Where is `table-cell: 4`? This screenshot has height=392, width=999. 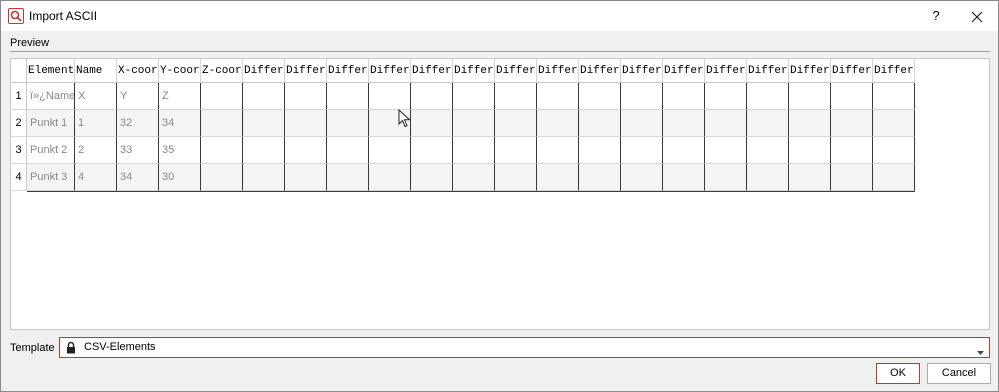 table-cell: 4 is located at coordinates (96, 177).